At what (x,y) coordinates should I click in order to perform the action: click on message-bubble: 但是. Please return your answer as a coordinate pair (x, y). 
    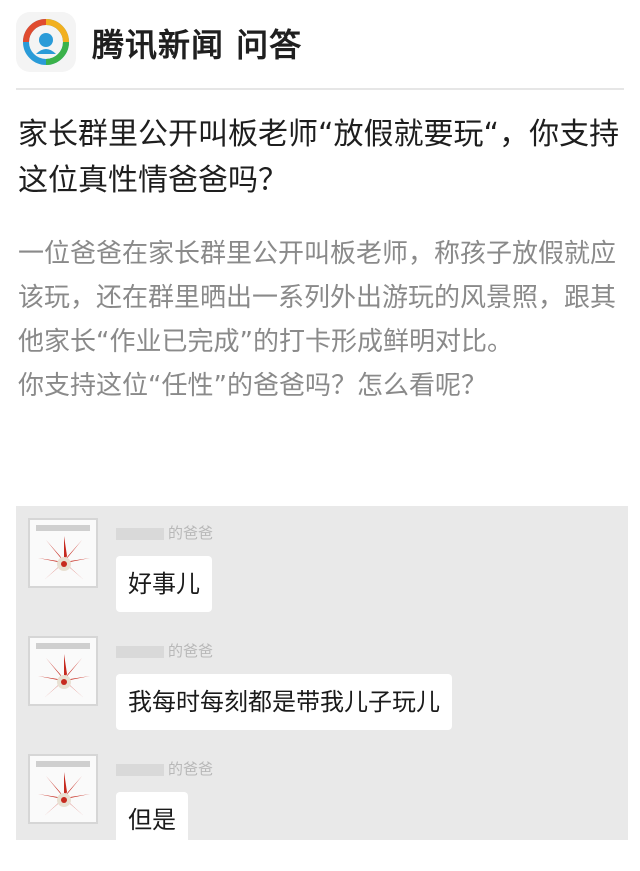
    Looking at the image, I should click on (152, 820).